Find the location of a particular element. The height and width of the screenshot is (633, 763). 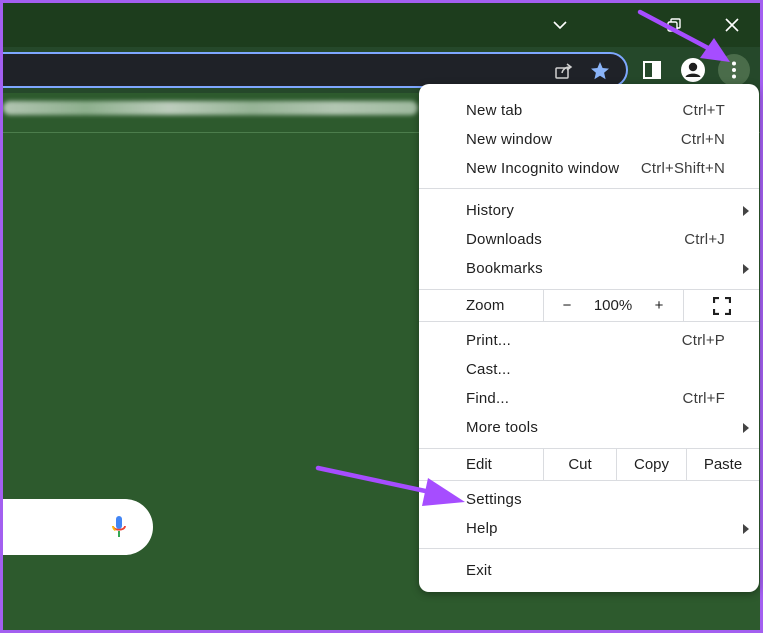

chrome-menu-button is located at coordinates (734, 70).